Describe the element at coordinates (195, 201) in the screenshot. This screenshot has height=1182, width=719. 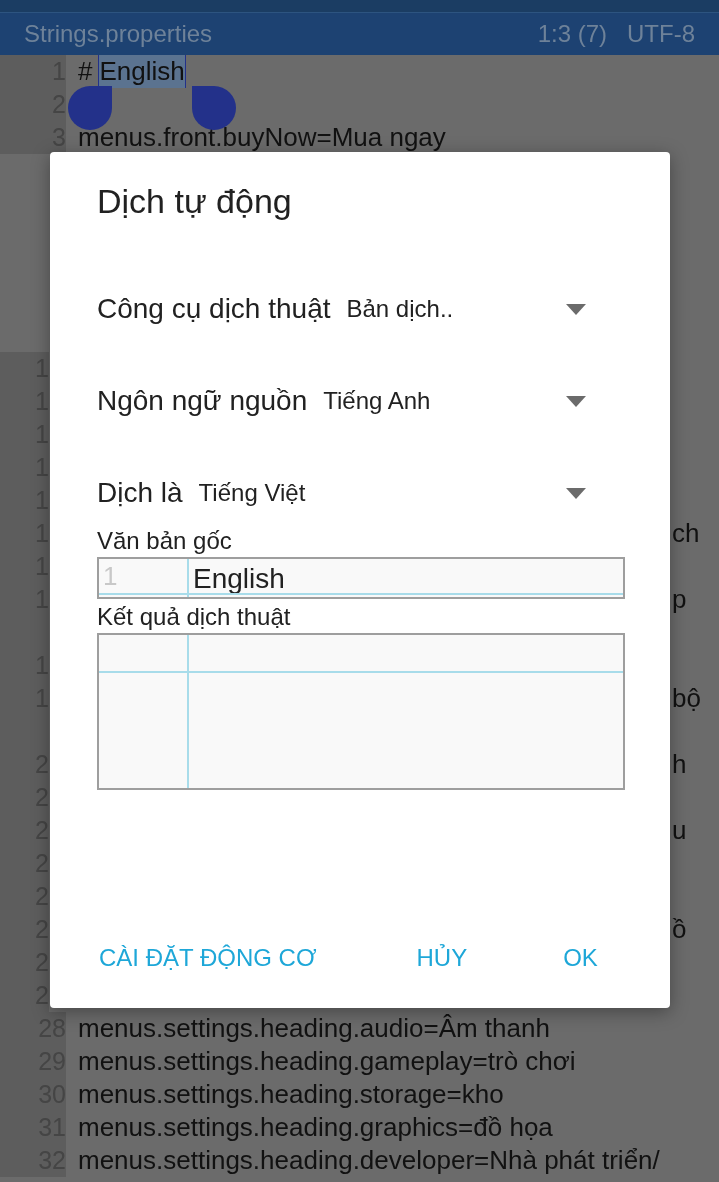
I see `dialog-title: Dịch tự động` at that location.